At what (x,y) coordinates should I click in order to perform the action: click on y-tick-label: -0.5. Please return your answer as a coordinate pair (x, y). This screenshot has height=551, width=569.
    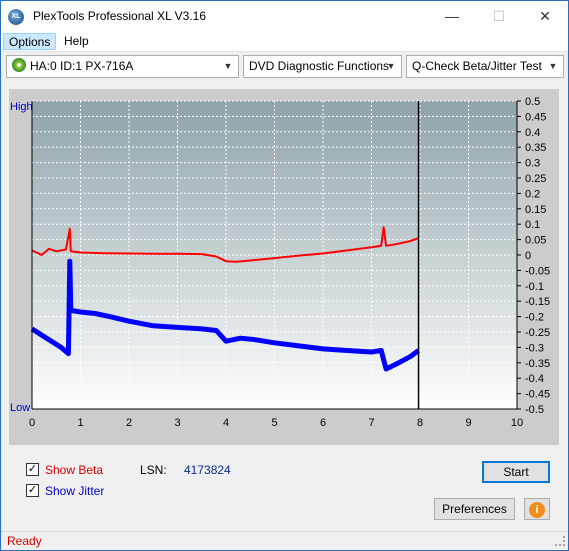
    Looking at the image, I should click on (534, 410).